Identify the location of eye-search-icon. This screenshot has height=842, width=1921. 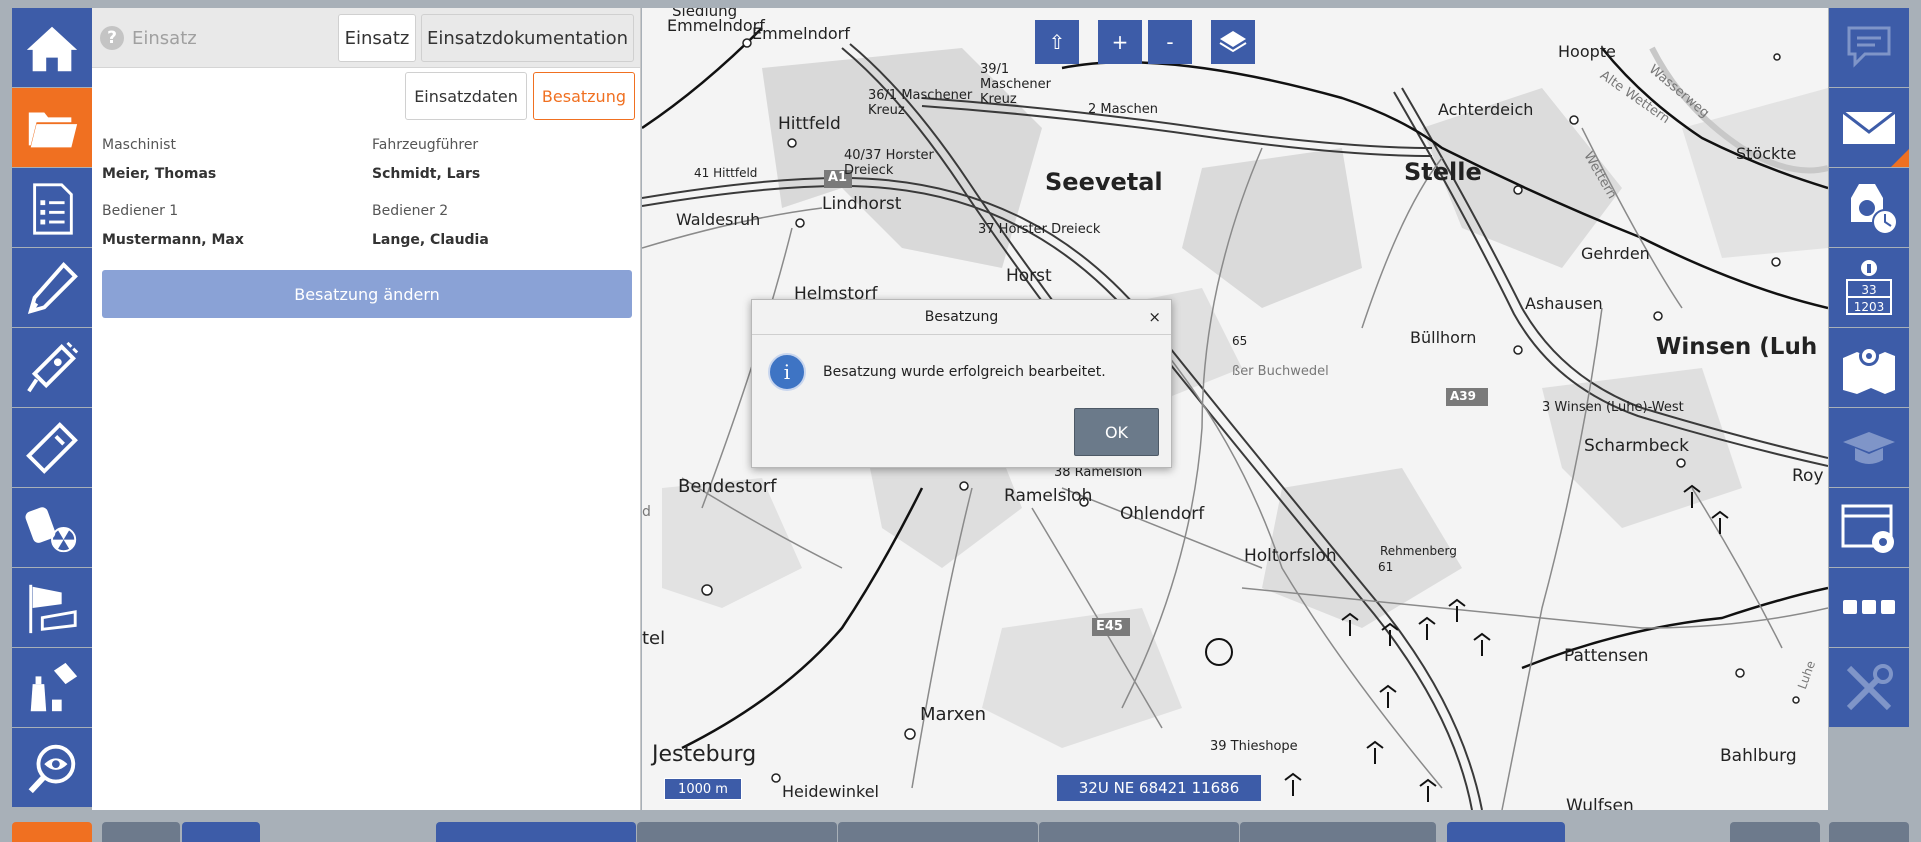
(52, 768).